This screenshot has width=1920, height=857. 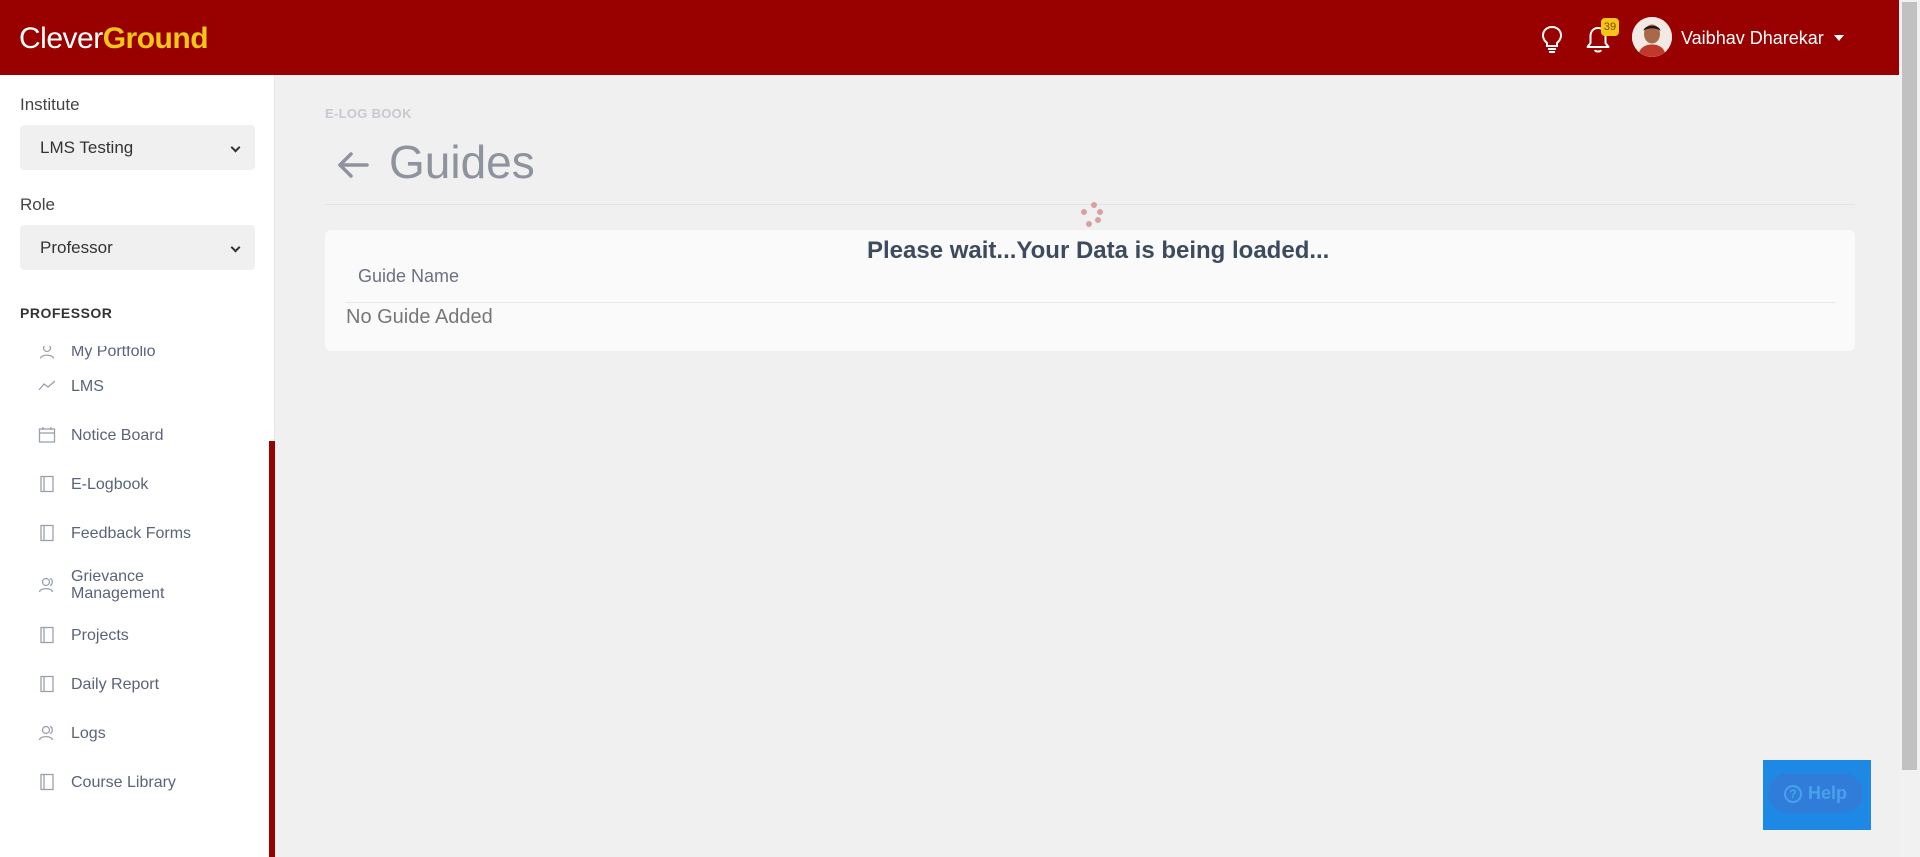 What do you see at coordinates (148, 584) in the screenshot?
I see `sidebar-item-grievance-management: Grievance Management` at bounding box center [148, 584].